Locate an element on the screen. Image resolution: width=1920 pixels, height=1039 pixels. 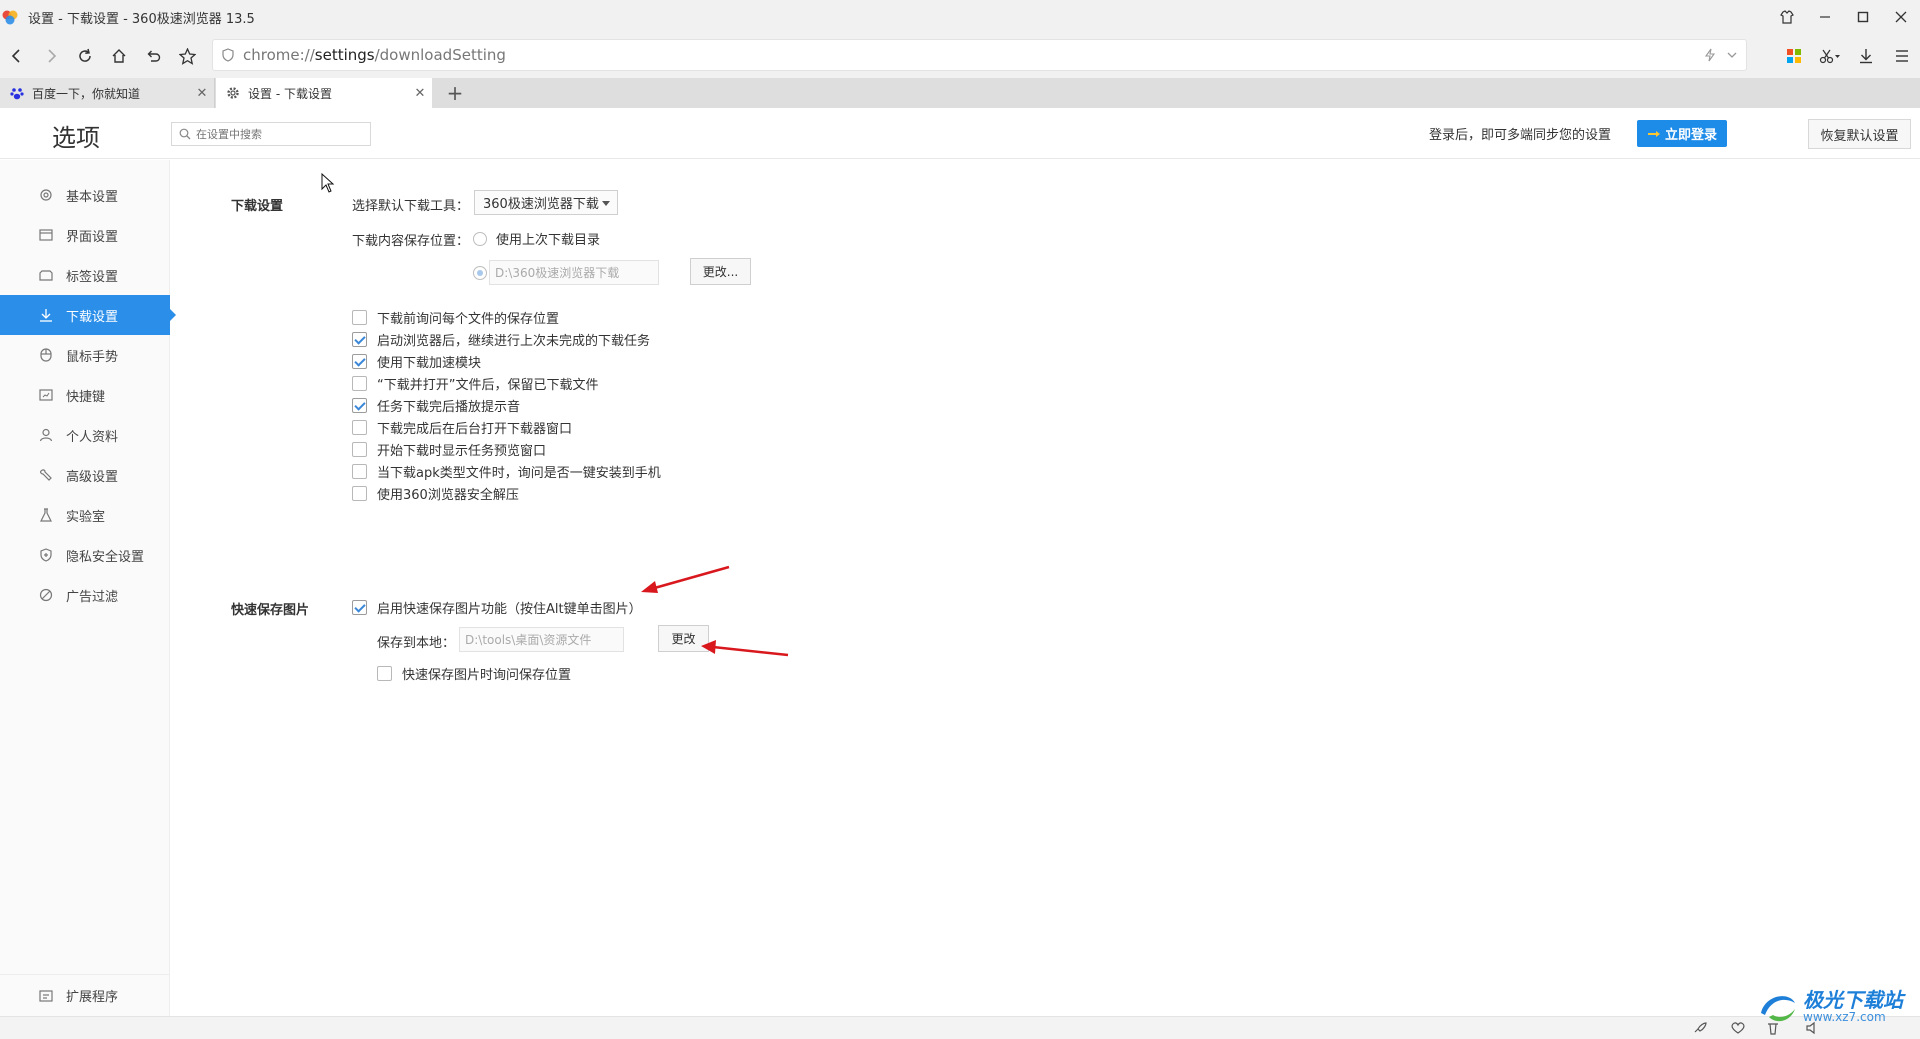
login-button: 立即登录 is located at coordinates (1682, 133).